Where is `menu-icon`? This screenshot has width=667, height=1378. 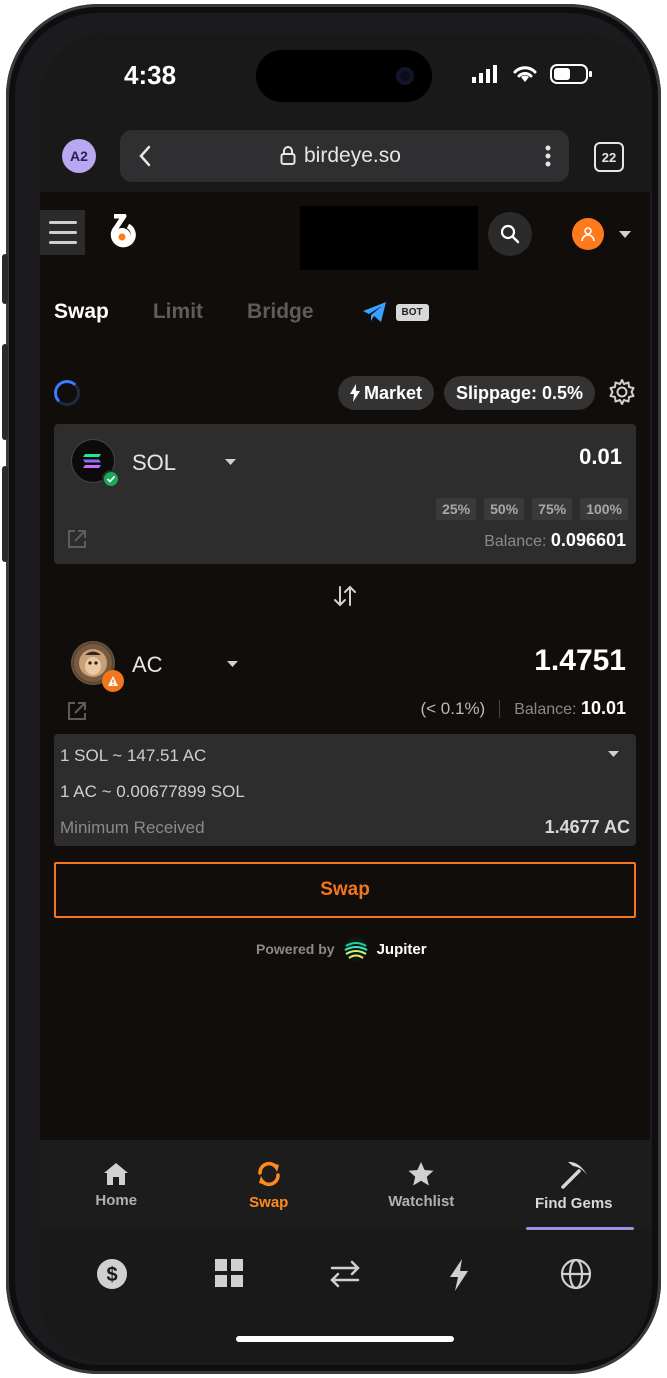 menu-icon is located at coordinates (62, 232).